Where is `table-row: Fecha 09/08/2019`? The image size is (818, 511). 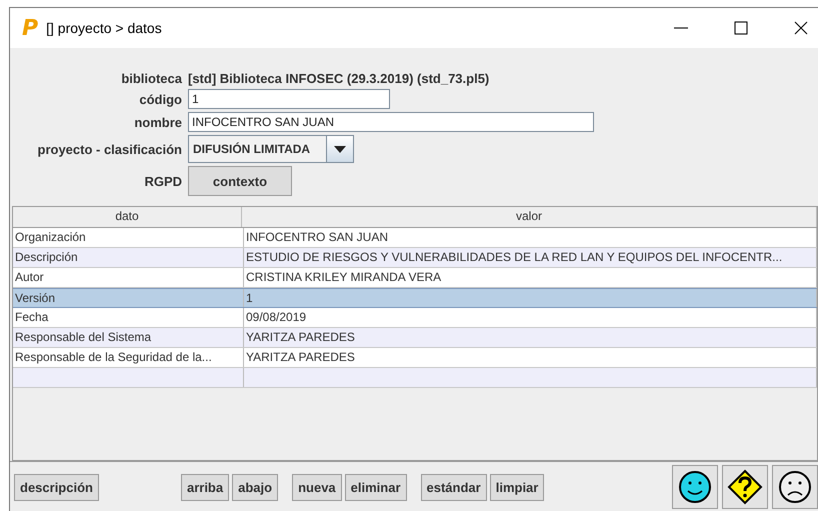
table-row: Fecha 09/08/2019 is located at coordinates (415, 318).